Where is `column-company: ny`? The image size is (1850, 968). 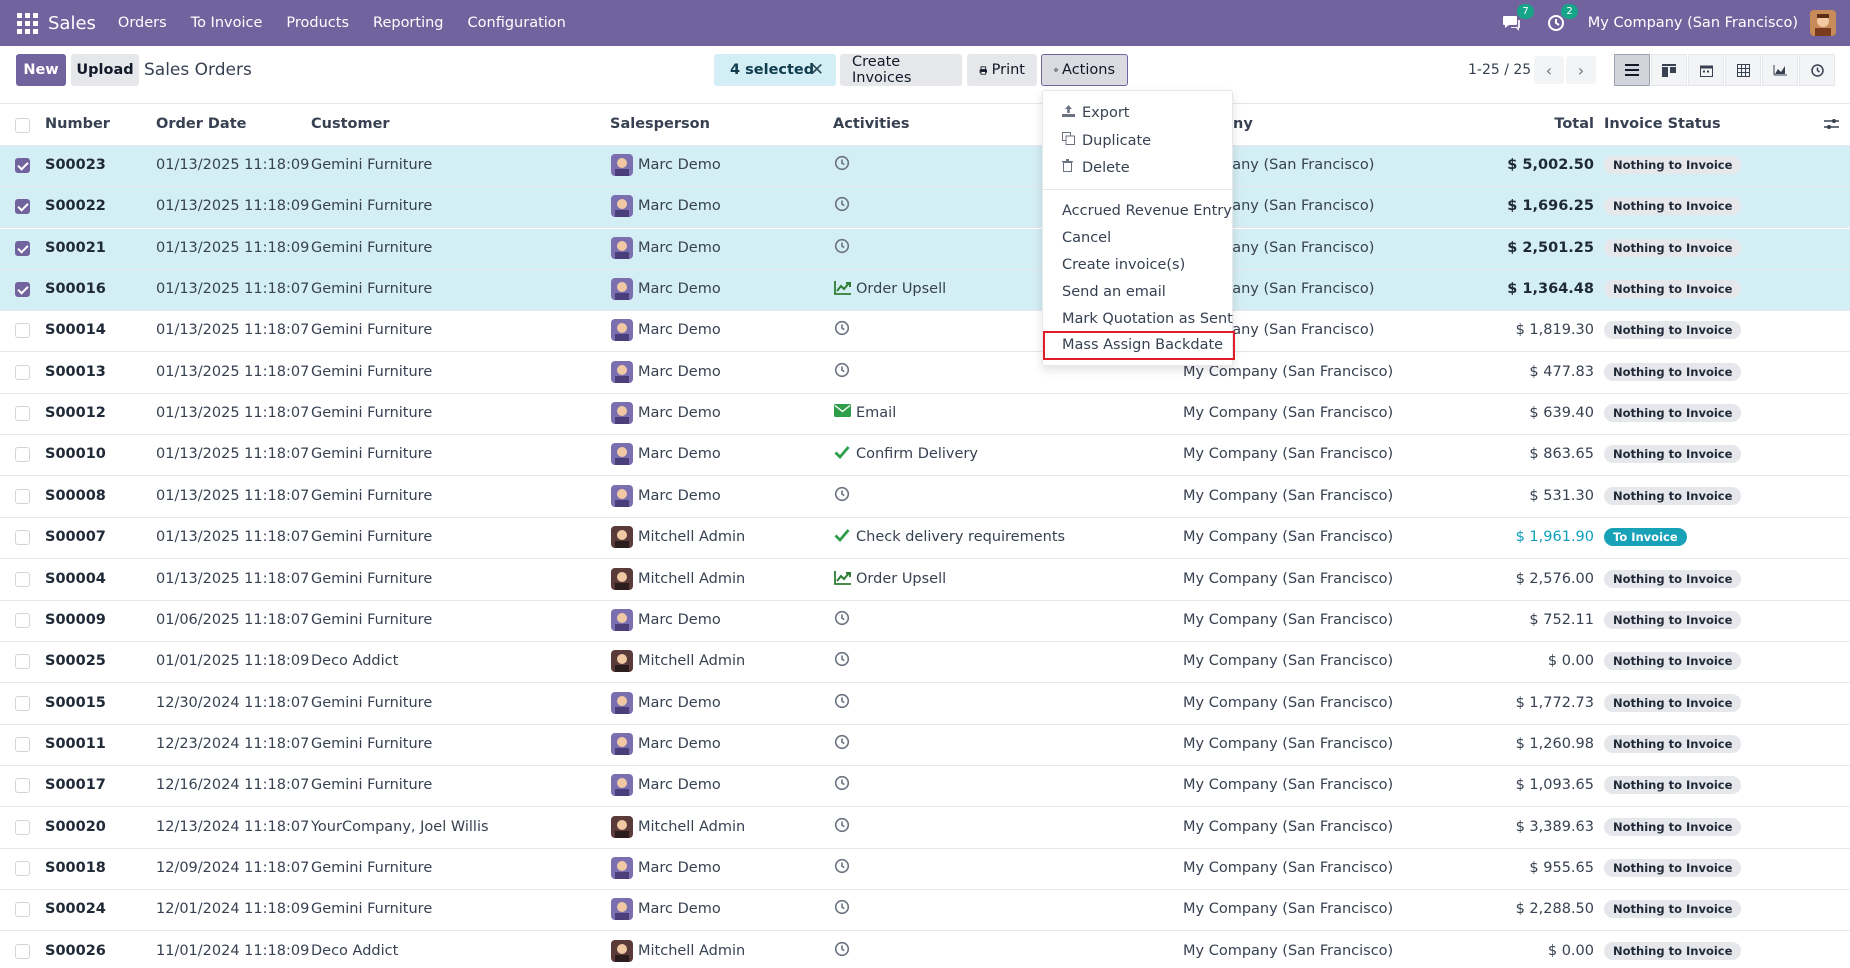
column-company: ny is located at coordinates (1243, 124).